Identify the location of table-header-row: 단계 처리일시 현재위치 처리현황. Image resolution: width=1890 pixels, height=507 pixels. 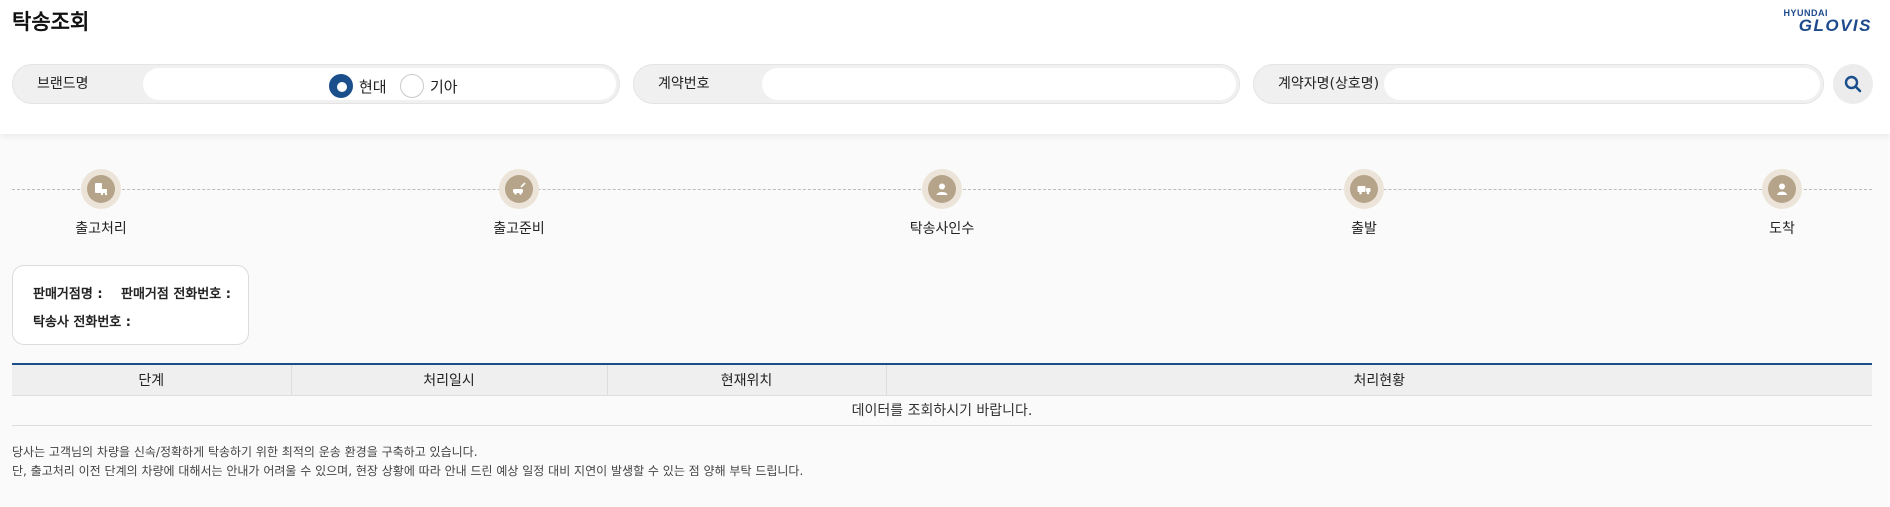
(942, 380).